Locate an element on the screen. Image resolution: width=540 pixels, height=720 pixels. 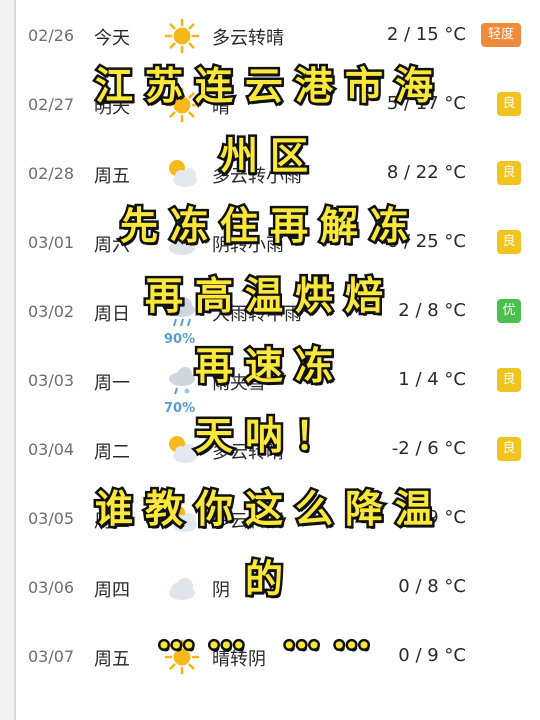
snow-icon is located at coordinates (182, 381).